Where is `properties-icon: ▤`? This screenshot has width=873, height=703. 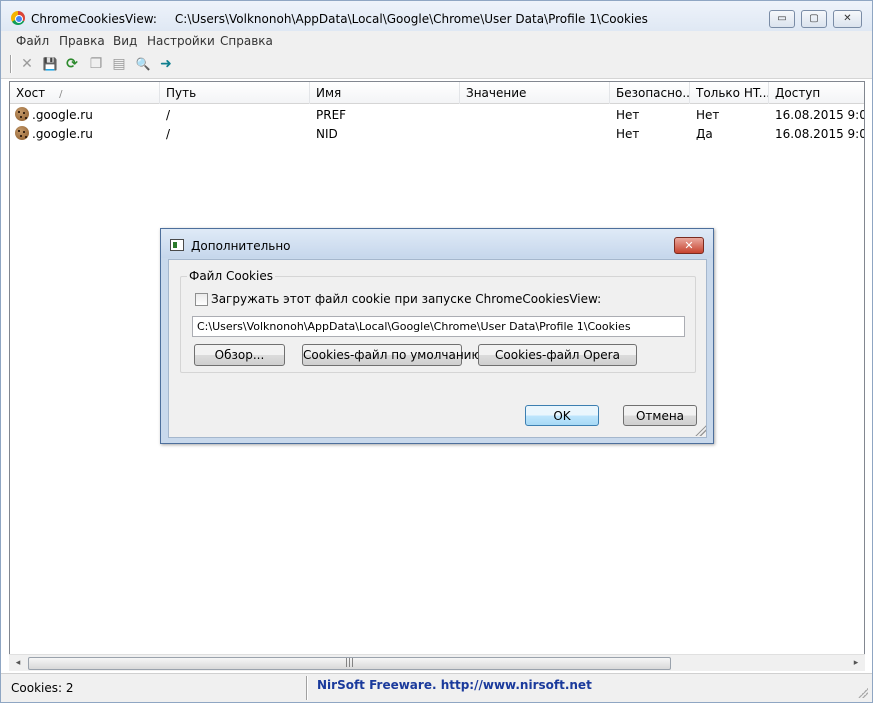
properties-icon: ▤ is located at coordinates (119, 64).